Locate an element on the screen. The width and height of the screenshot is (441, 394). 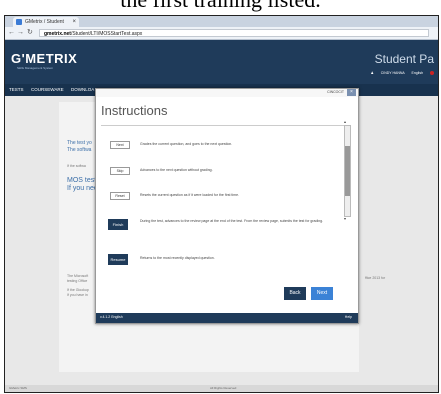
page-line-4: The Microsoft is located at coordinates (78, 276).